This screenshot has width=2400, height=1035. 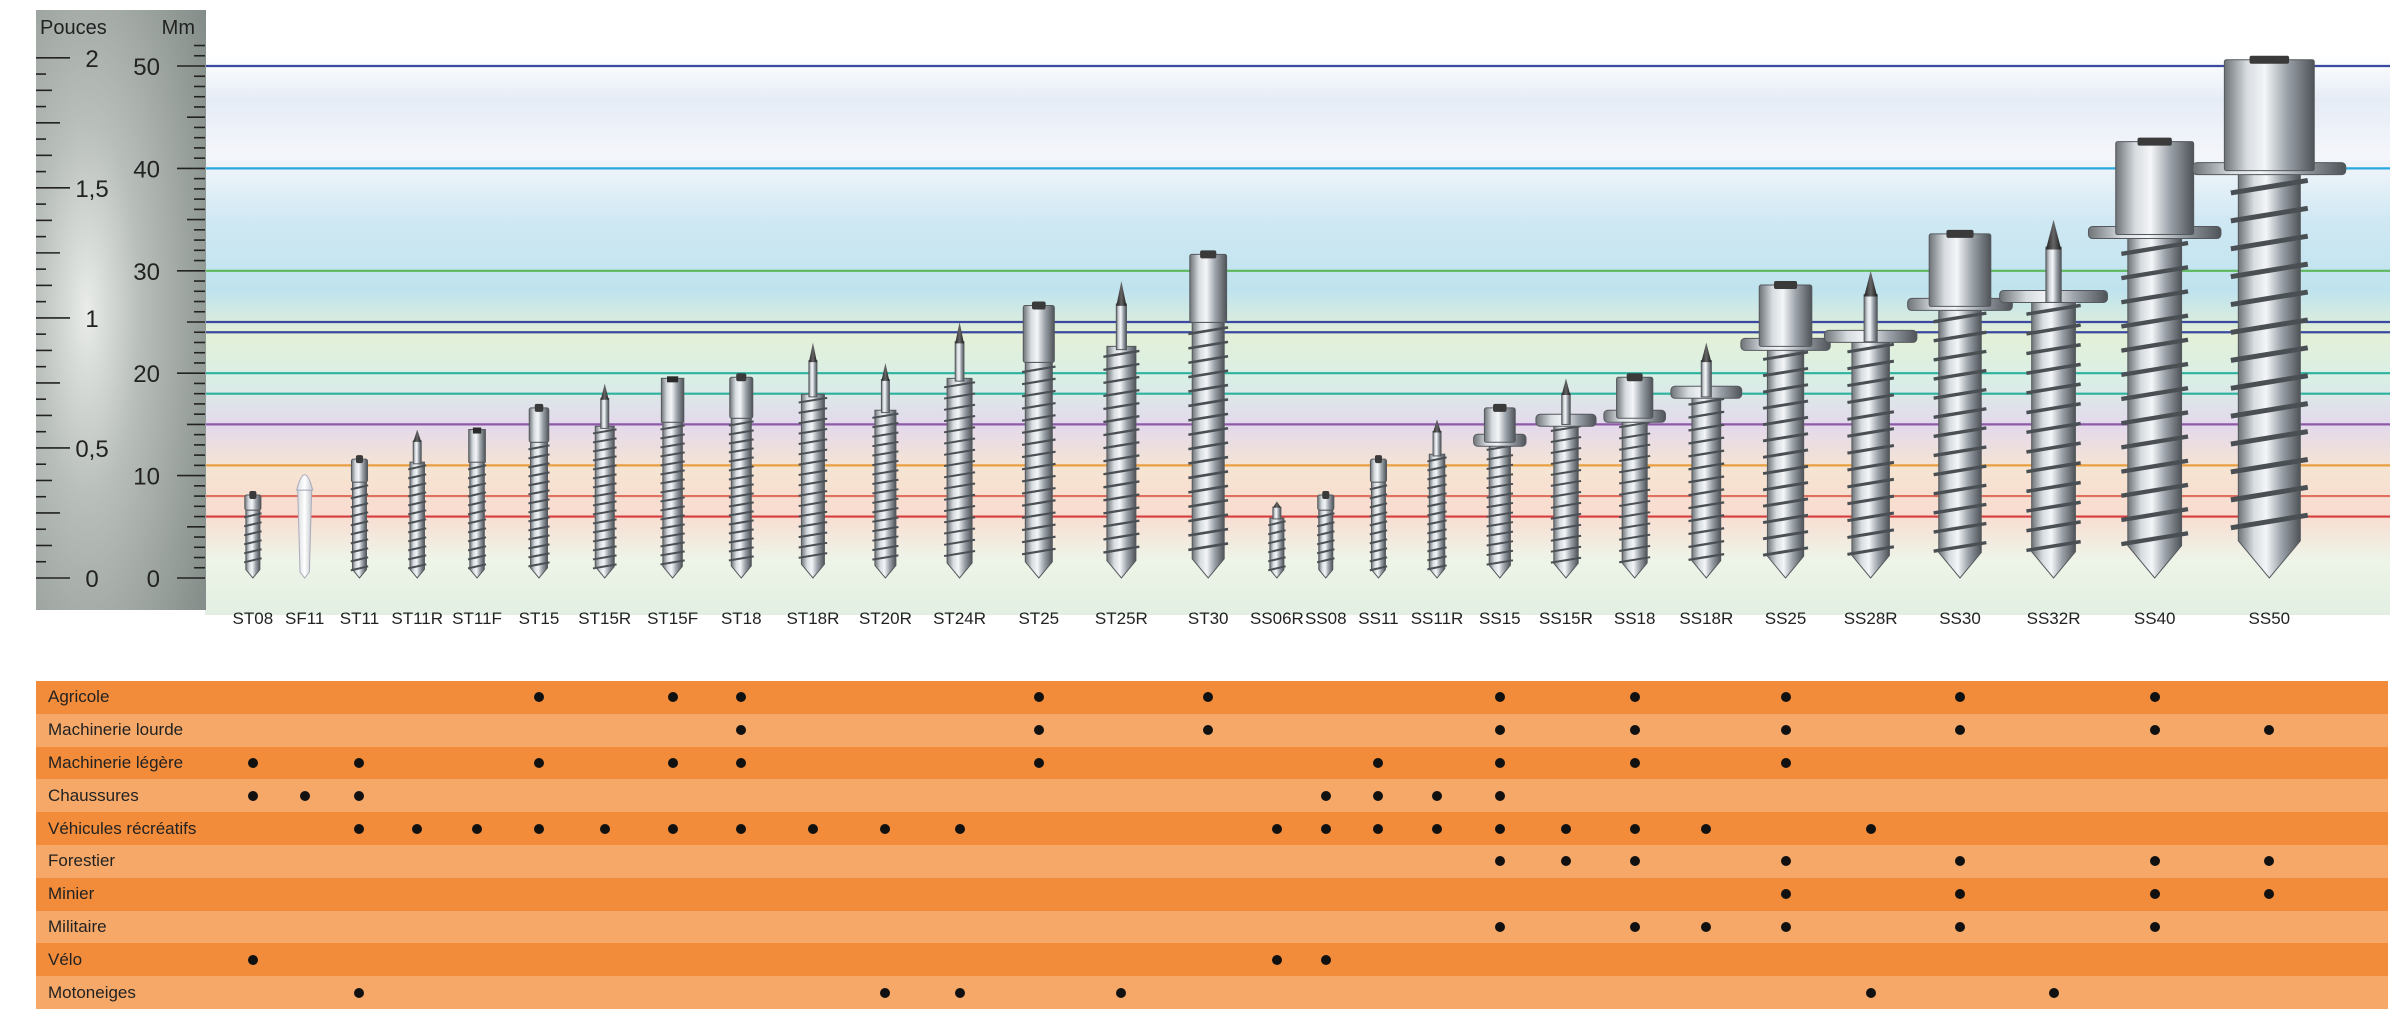 I want to click on model-label: SS06R, so click(x=1277, y=618).